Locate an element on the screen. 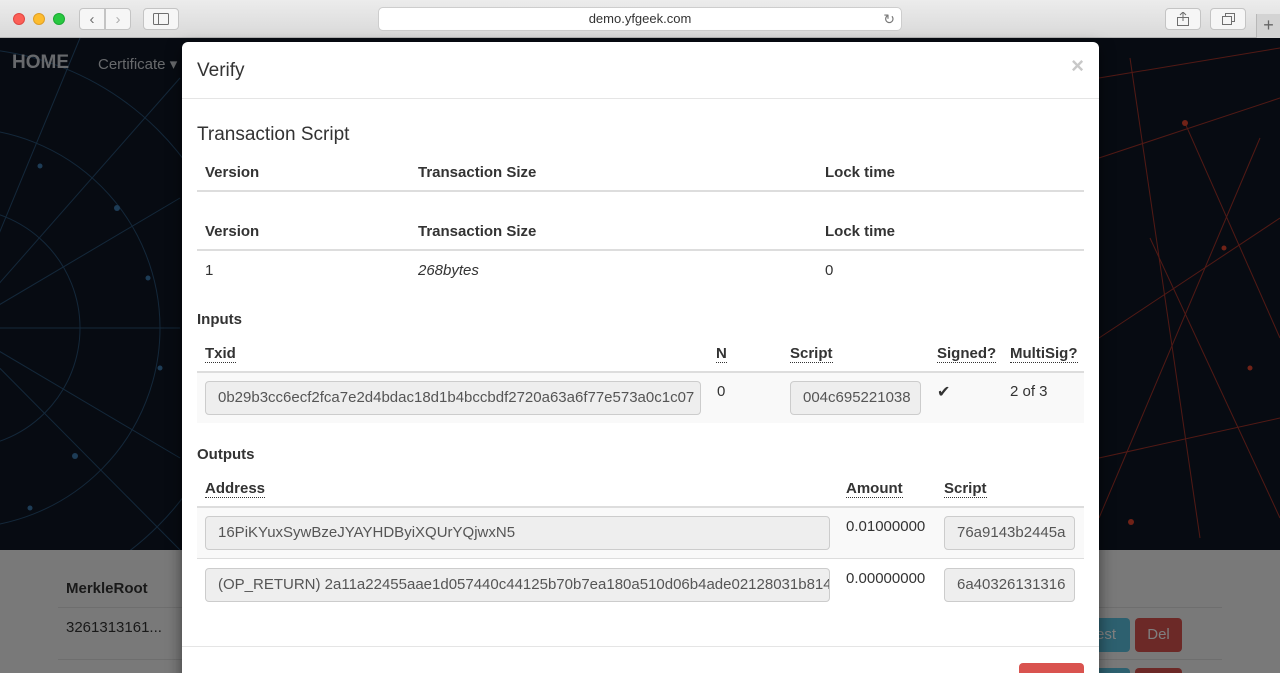 The width and height of the screenshot is (1280, 673). address-bar: demo.yfgeek.com ↻ is located at coordinates (640, 19).